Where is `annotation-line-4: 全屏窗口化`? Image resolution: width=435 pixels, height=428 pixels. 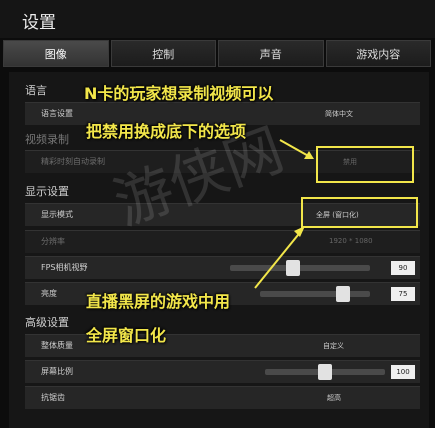
annotation-line-4: 全屏窗口化 is located at coordinates (126, 335).